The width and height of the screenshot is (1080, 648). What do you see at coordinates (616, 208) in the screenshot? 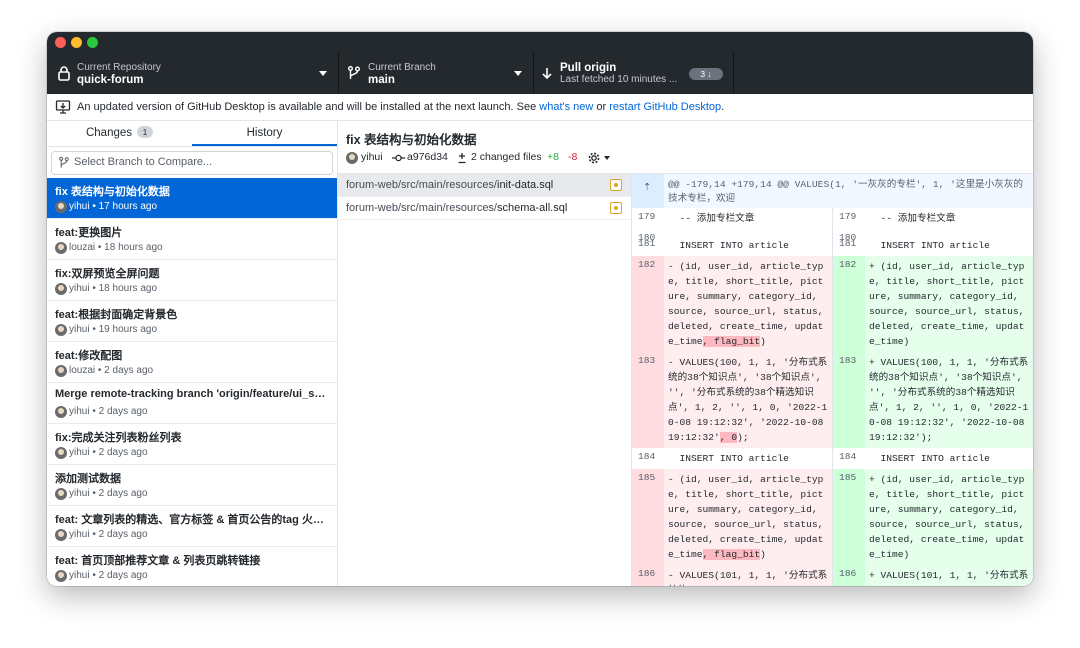
I see `file-modified-icon` at bounding box center [616, 208].